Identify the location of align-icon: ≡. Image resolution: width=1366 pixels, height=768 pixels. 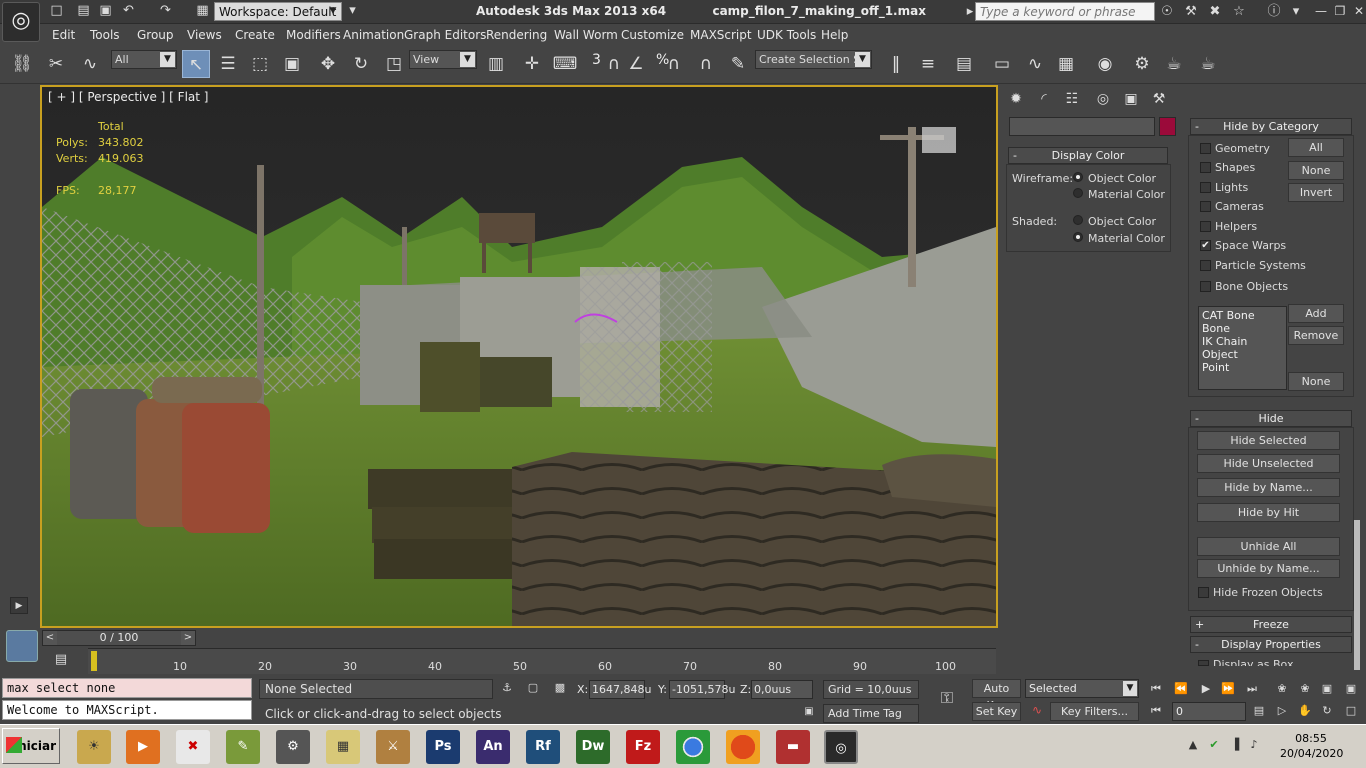
(928, 64).